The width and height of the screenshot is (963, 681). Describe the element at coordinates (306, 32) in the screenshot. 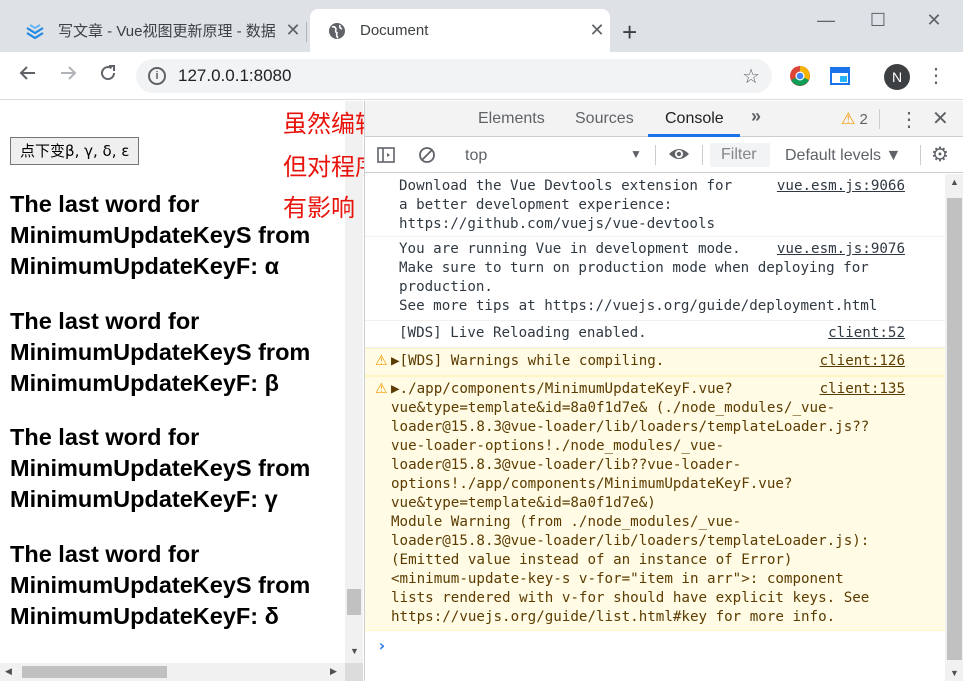

I see `tab-divider` at that location.